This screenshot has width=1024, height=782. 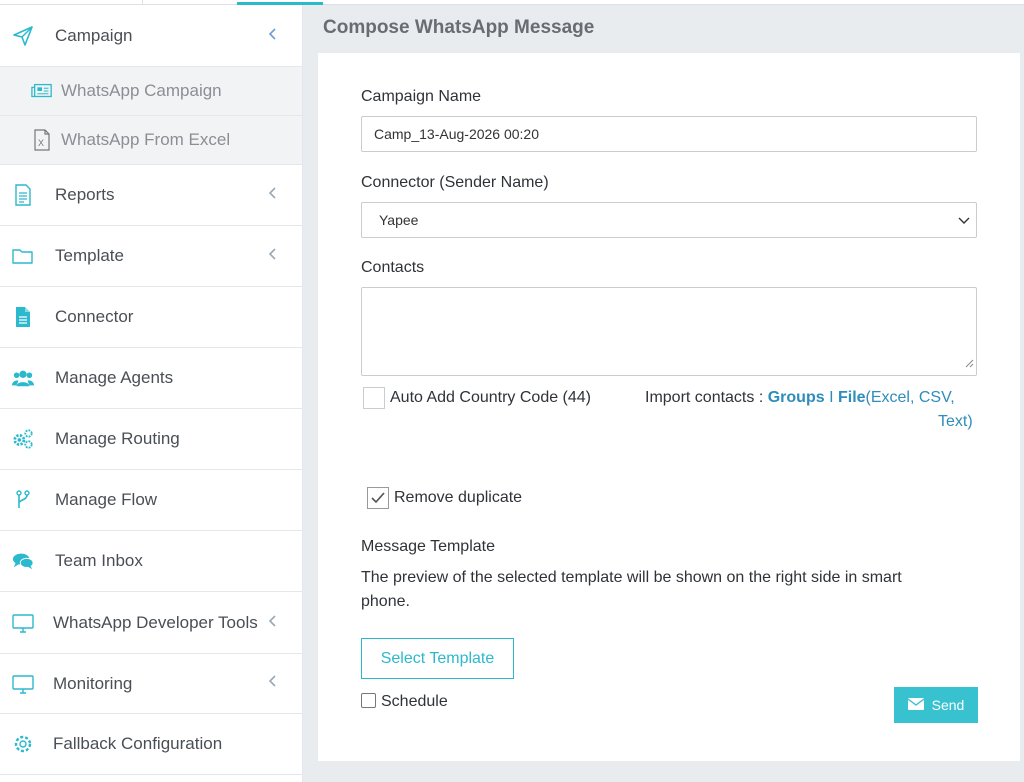 I want to click on sidebar-item-reports: Reports, so click(x=151, y=195).